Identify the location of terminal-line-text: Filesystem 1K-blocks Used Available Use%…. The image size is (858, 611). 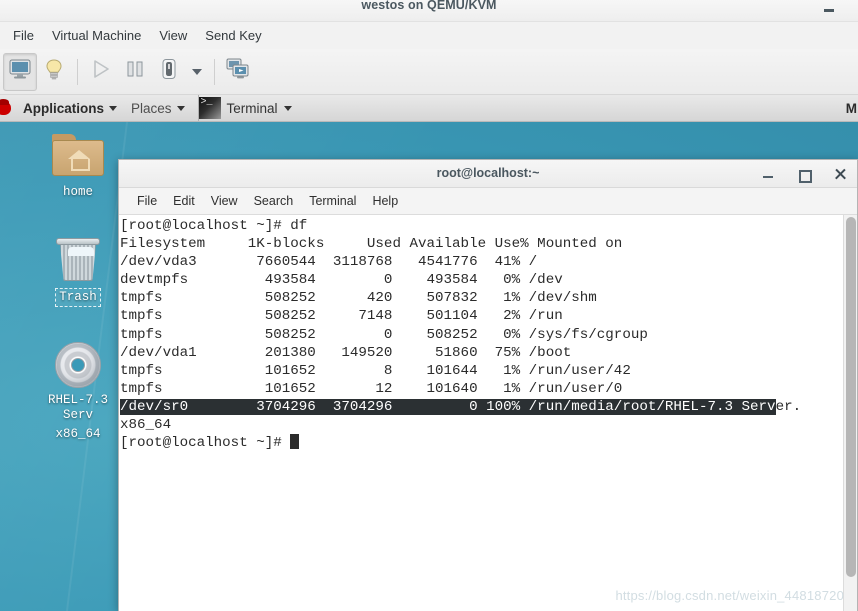
(371, 244).